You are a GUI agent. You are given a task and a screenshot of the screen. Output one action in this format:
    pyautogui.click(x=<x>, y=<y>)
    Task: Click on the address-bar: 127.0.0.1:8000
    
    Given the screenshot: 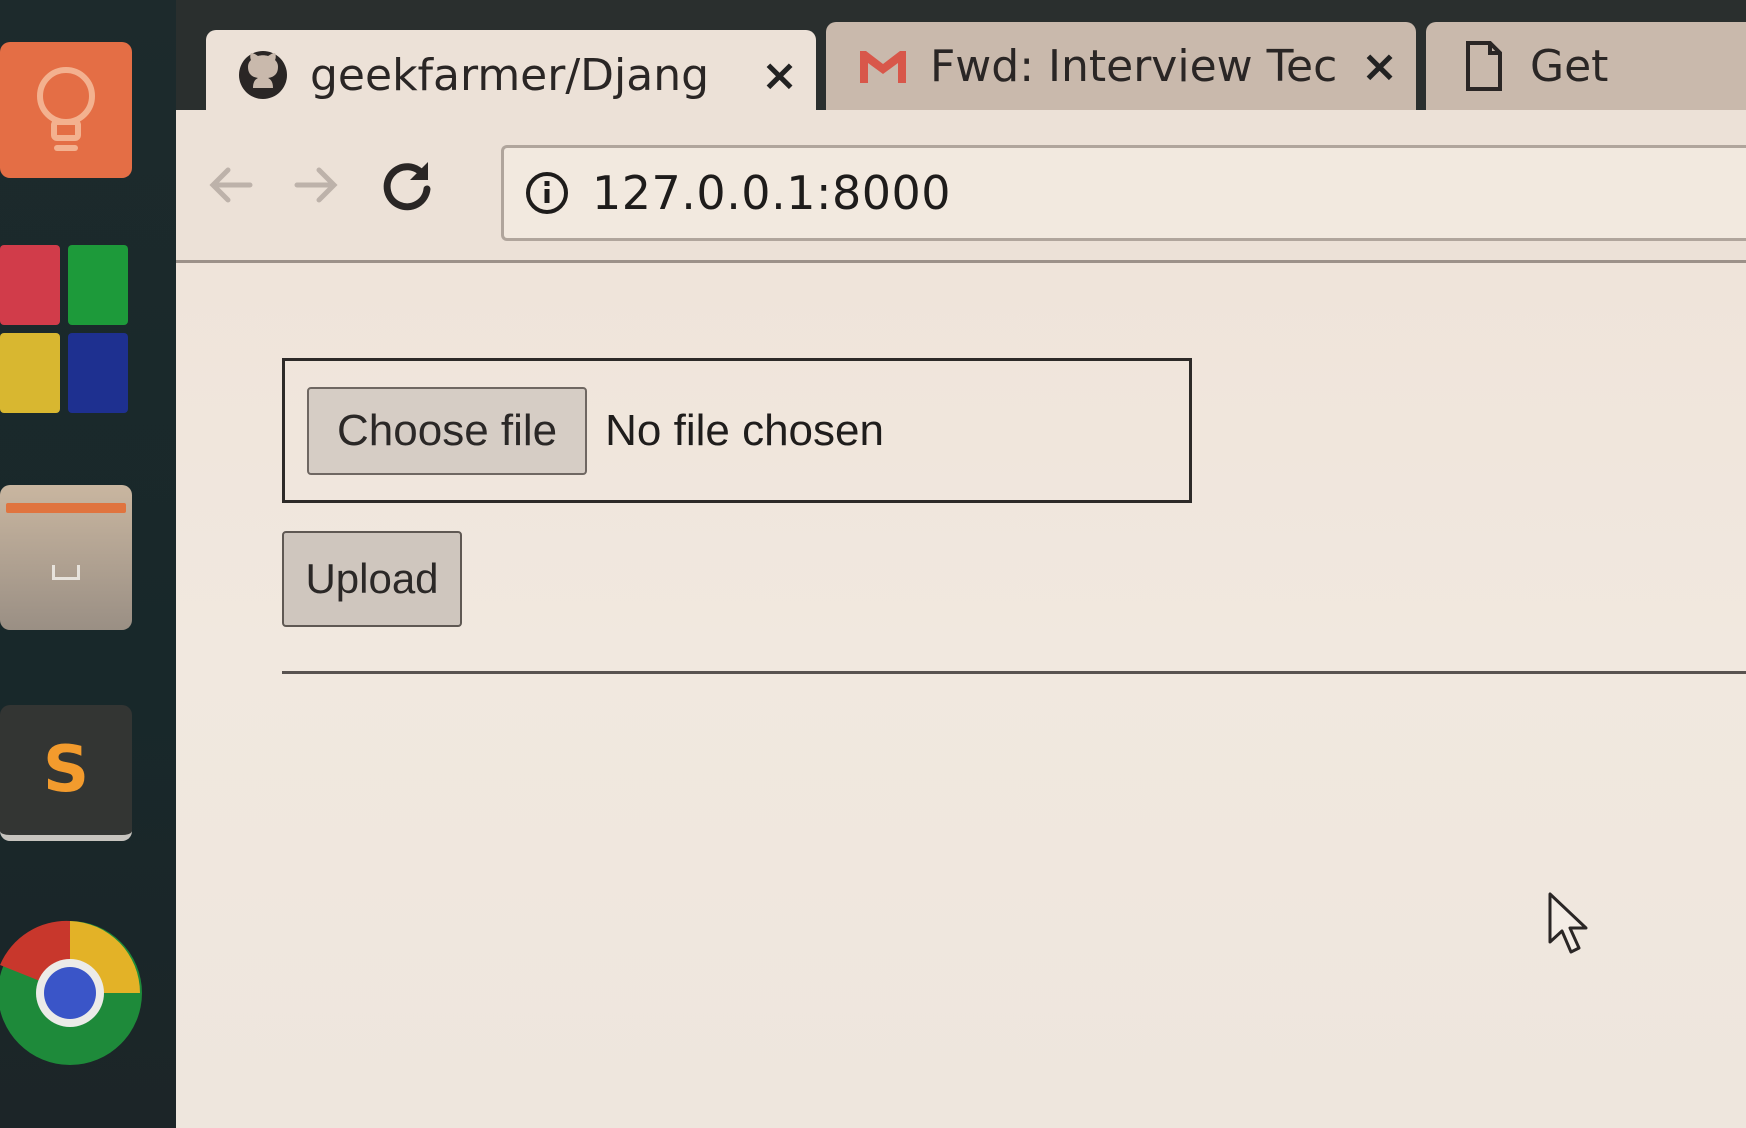 What is the action you would take?
    pyautogui.click(x=1123, y=193)
    